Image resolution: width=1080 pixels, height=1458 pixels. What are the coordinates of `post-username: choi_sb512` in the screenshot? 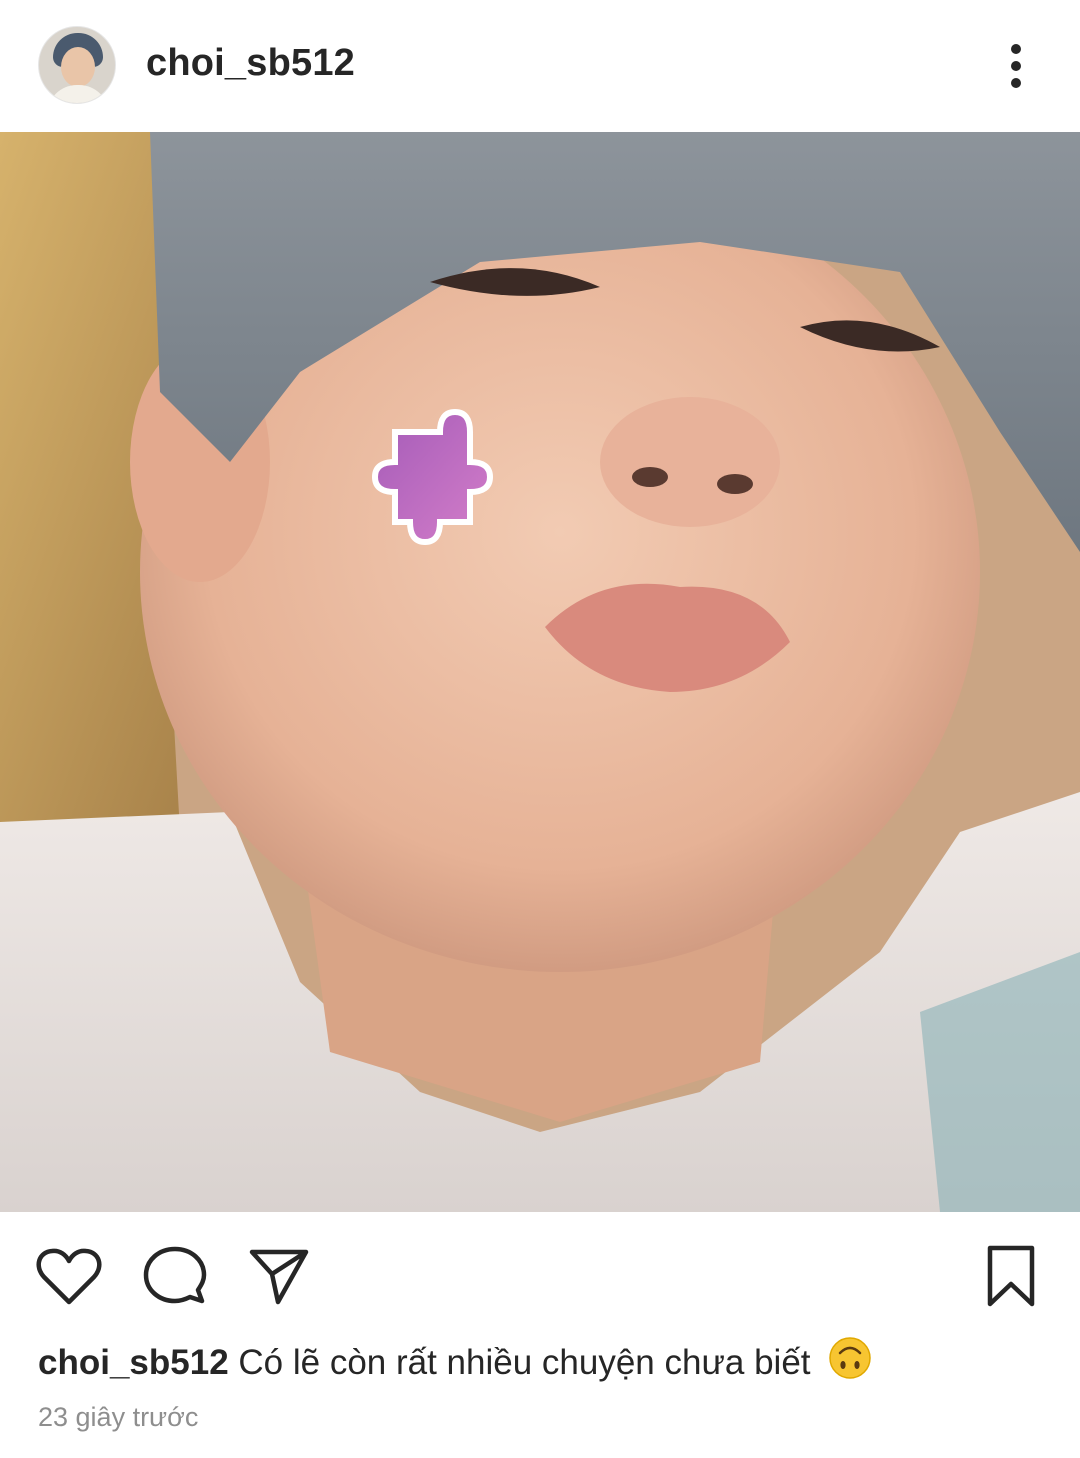 It's located at (250, 63).